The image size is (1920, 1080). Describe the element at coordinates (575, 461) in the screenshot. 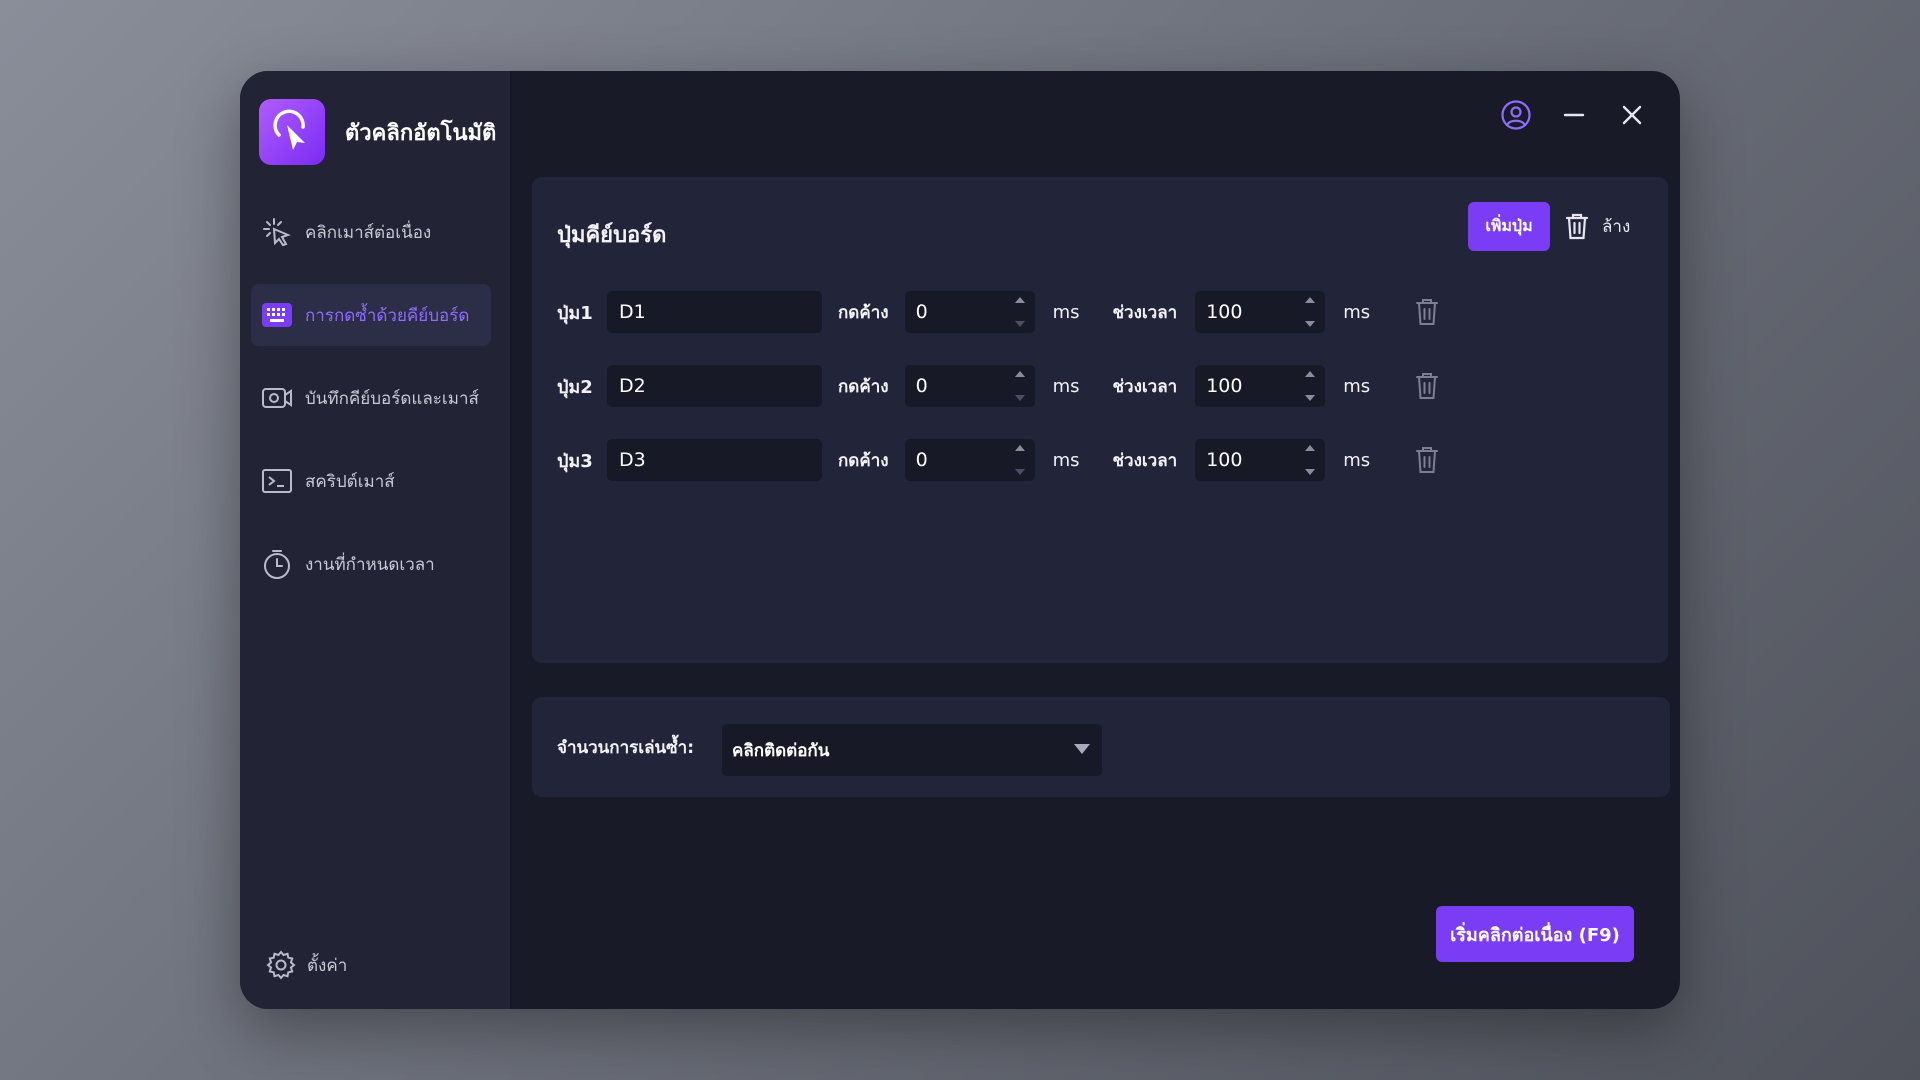

I see `key-row-label: ปุ่ม3` at that location.